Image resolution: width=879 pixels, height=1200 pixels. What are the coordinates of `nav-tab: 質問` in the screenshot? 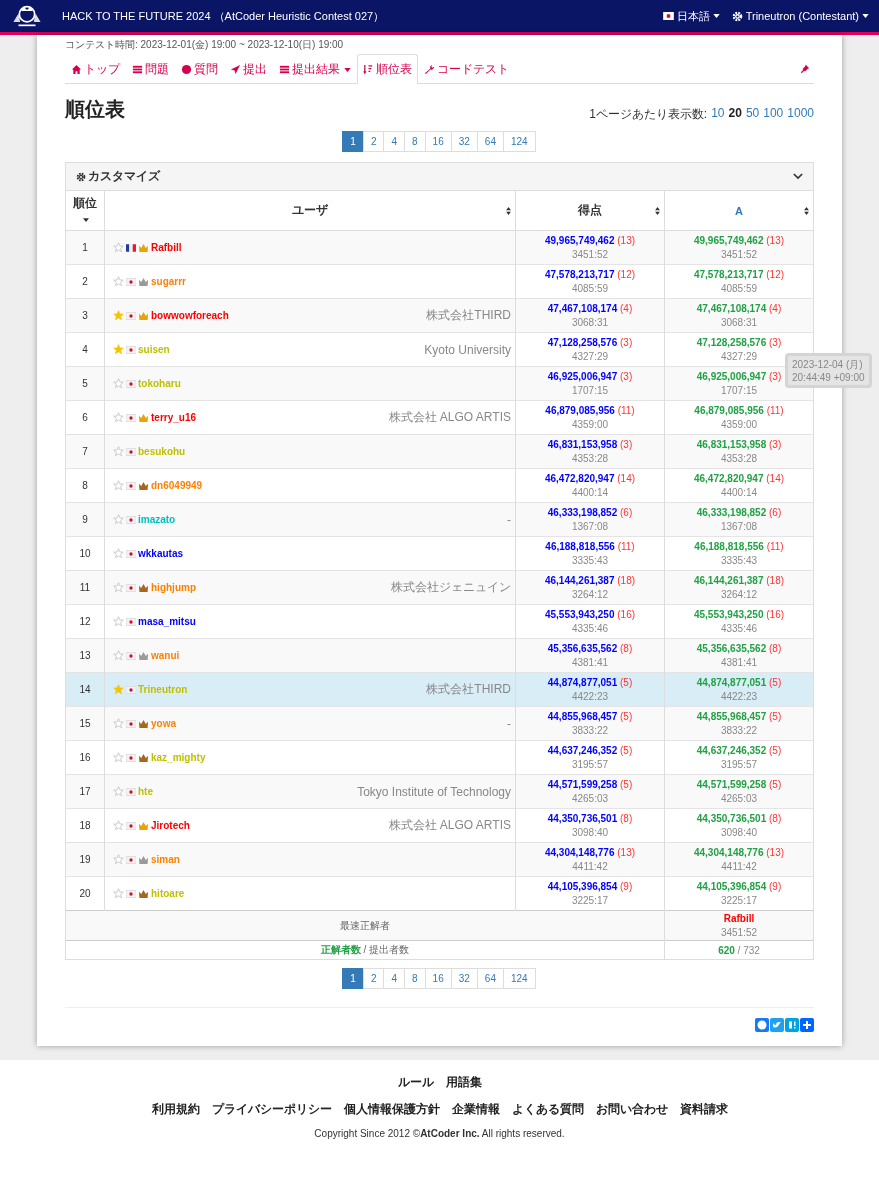 It's located at (199, 69).